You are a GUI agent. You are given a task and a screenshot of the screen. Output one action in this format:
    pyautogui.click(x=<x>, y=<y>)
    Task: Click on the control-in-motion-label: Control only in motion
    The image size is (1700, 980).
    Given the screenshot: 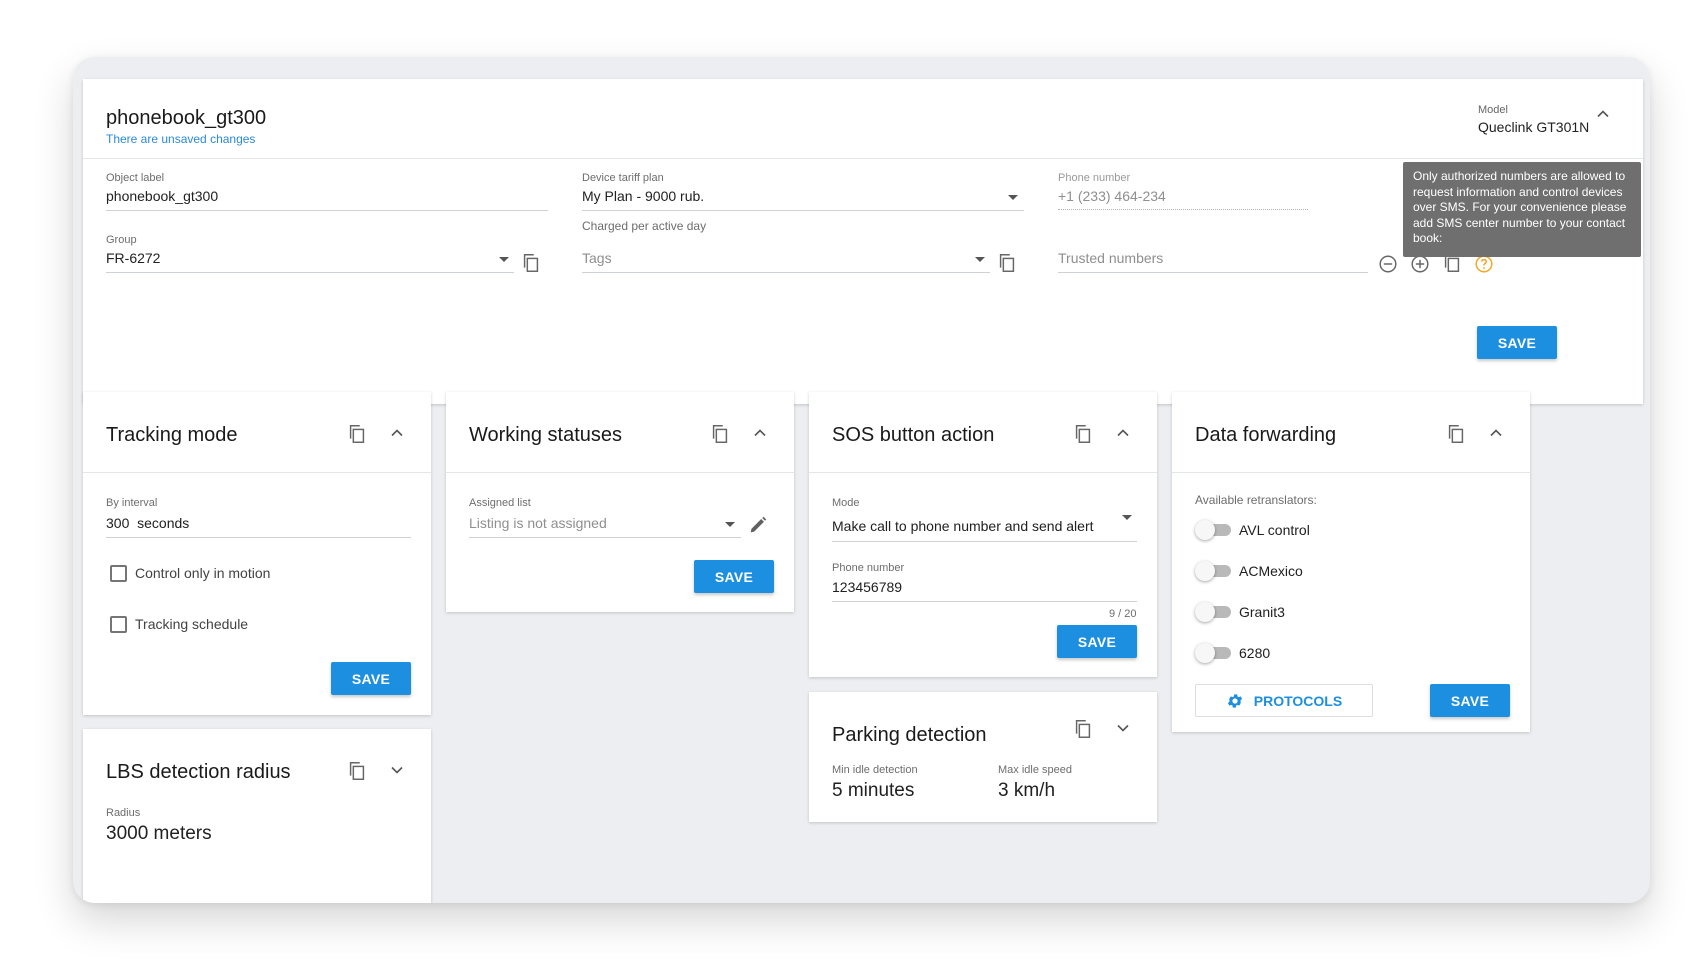 What is the action you would take?
    pyautogui.click(x=203, y=573)
    